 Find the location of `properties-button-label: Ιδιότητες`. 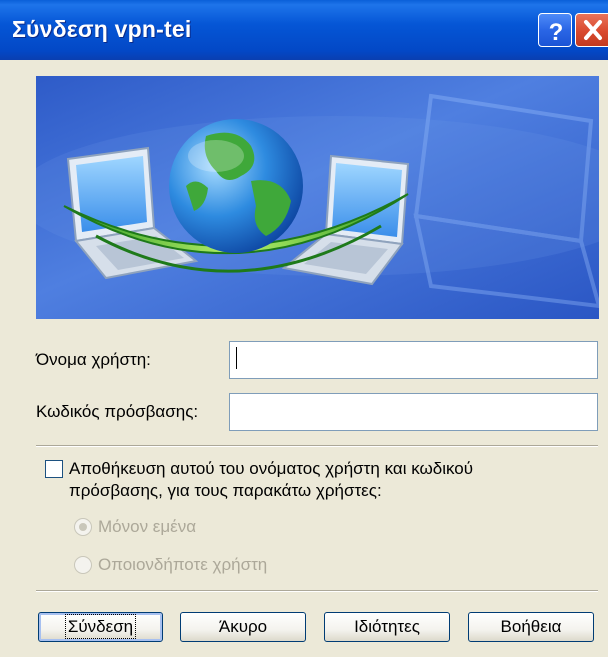

properties-button-label: Ιδιότητες is located at coordinates (387, 626).